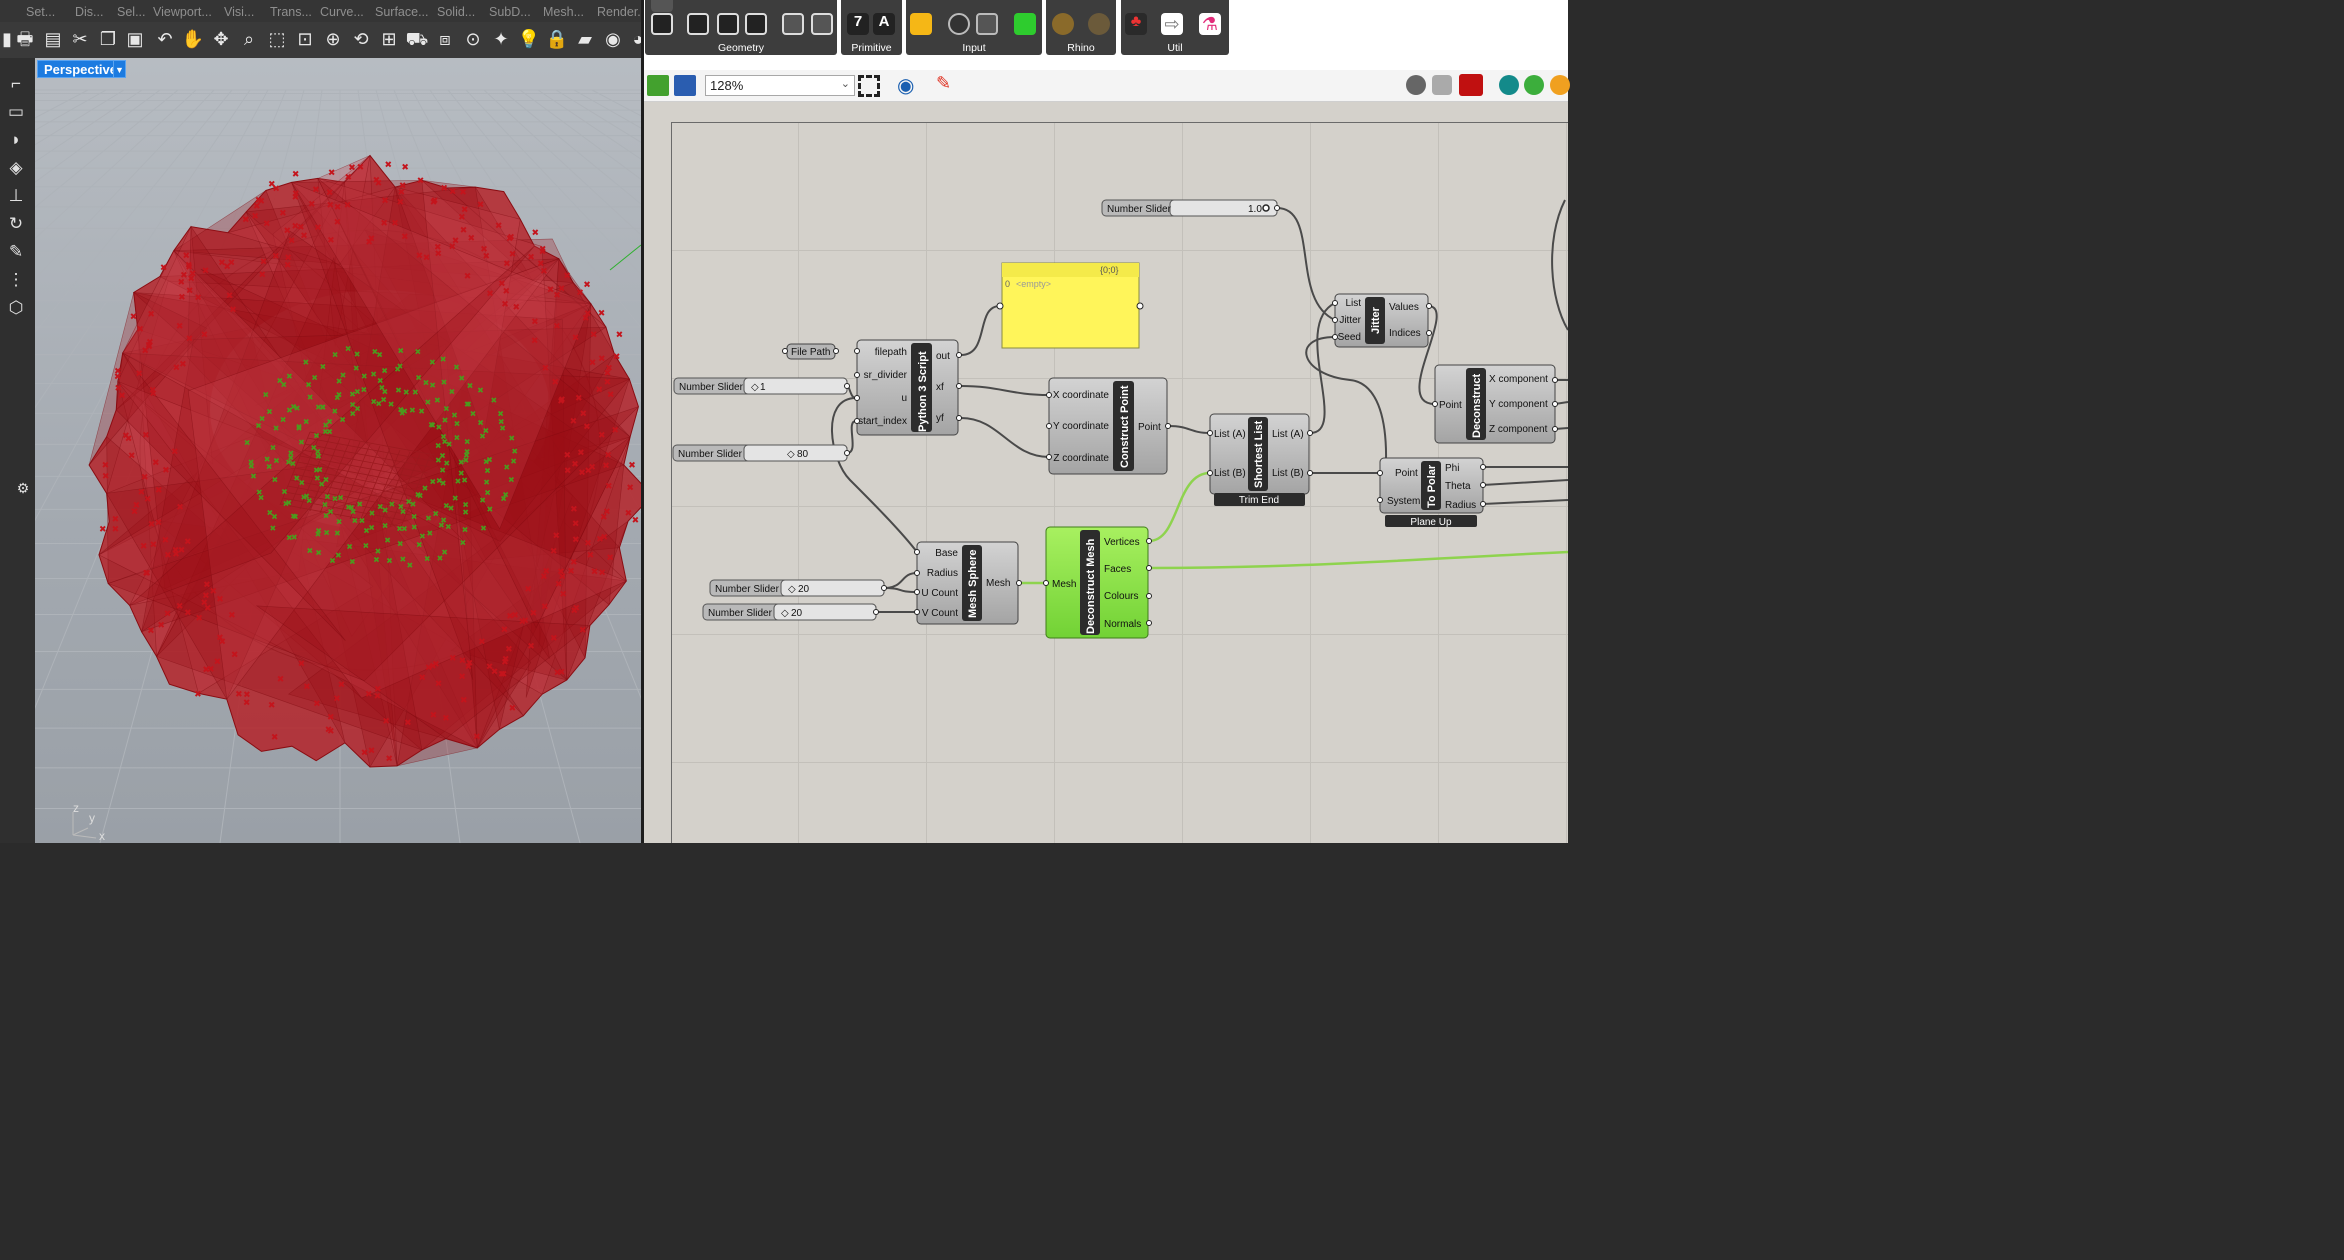  I want to click on surface-icon: ◗, so click(16, 140).